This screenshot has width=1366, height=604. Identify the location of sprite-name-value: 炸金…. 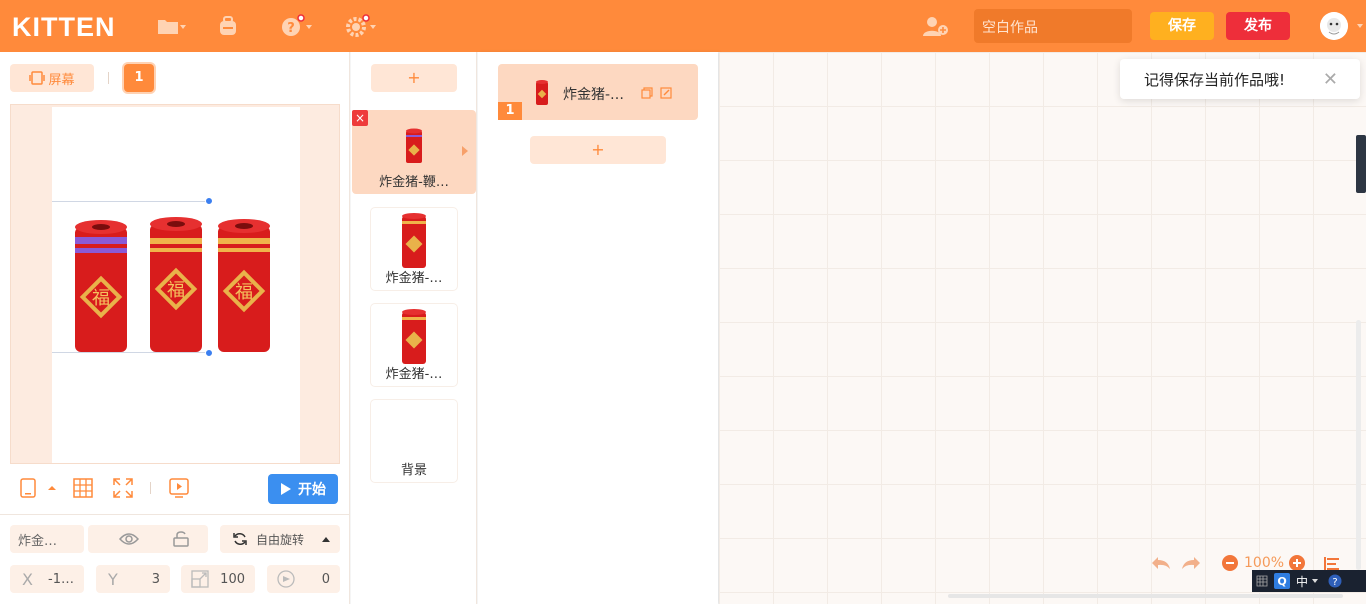
(38, 541).